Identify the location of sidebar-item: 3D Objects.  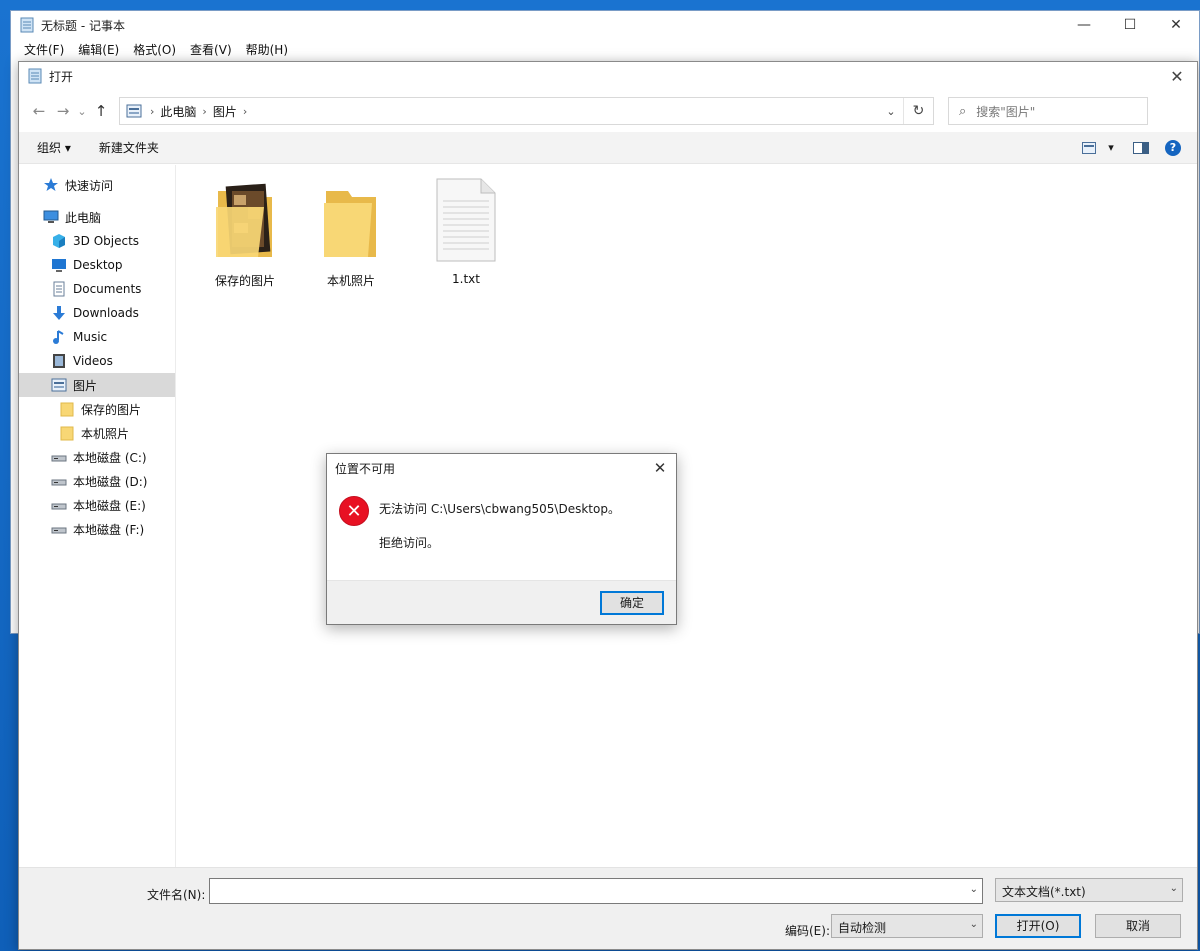
(97, 241).